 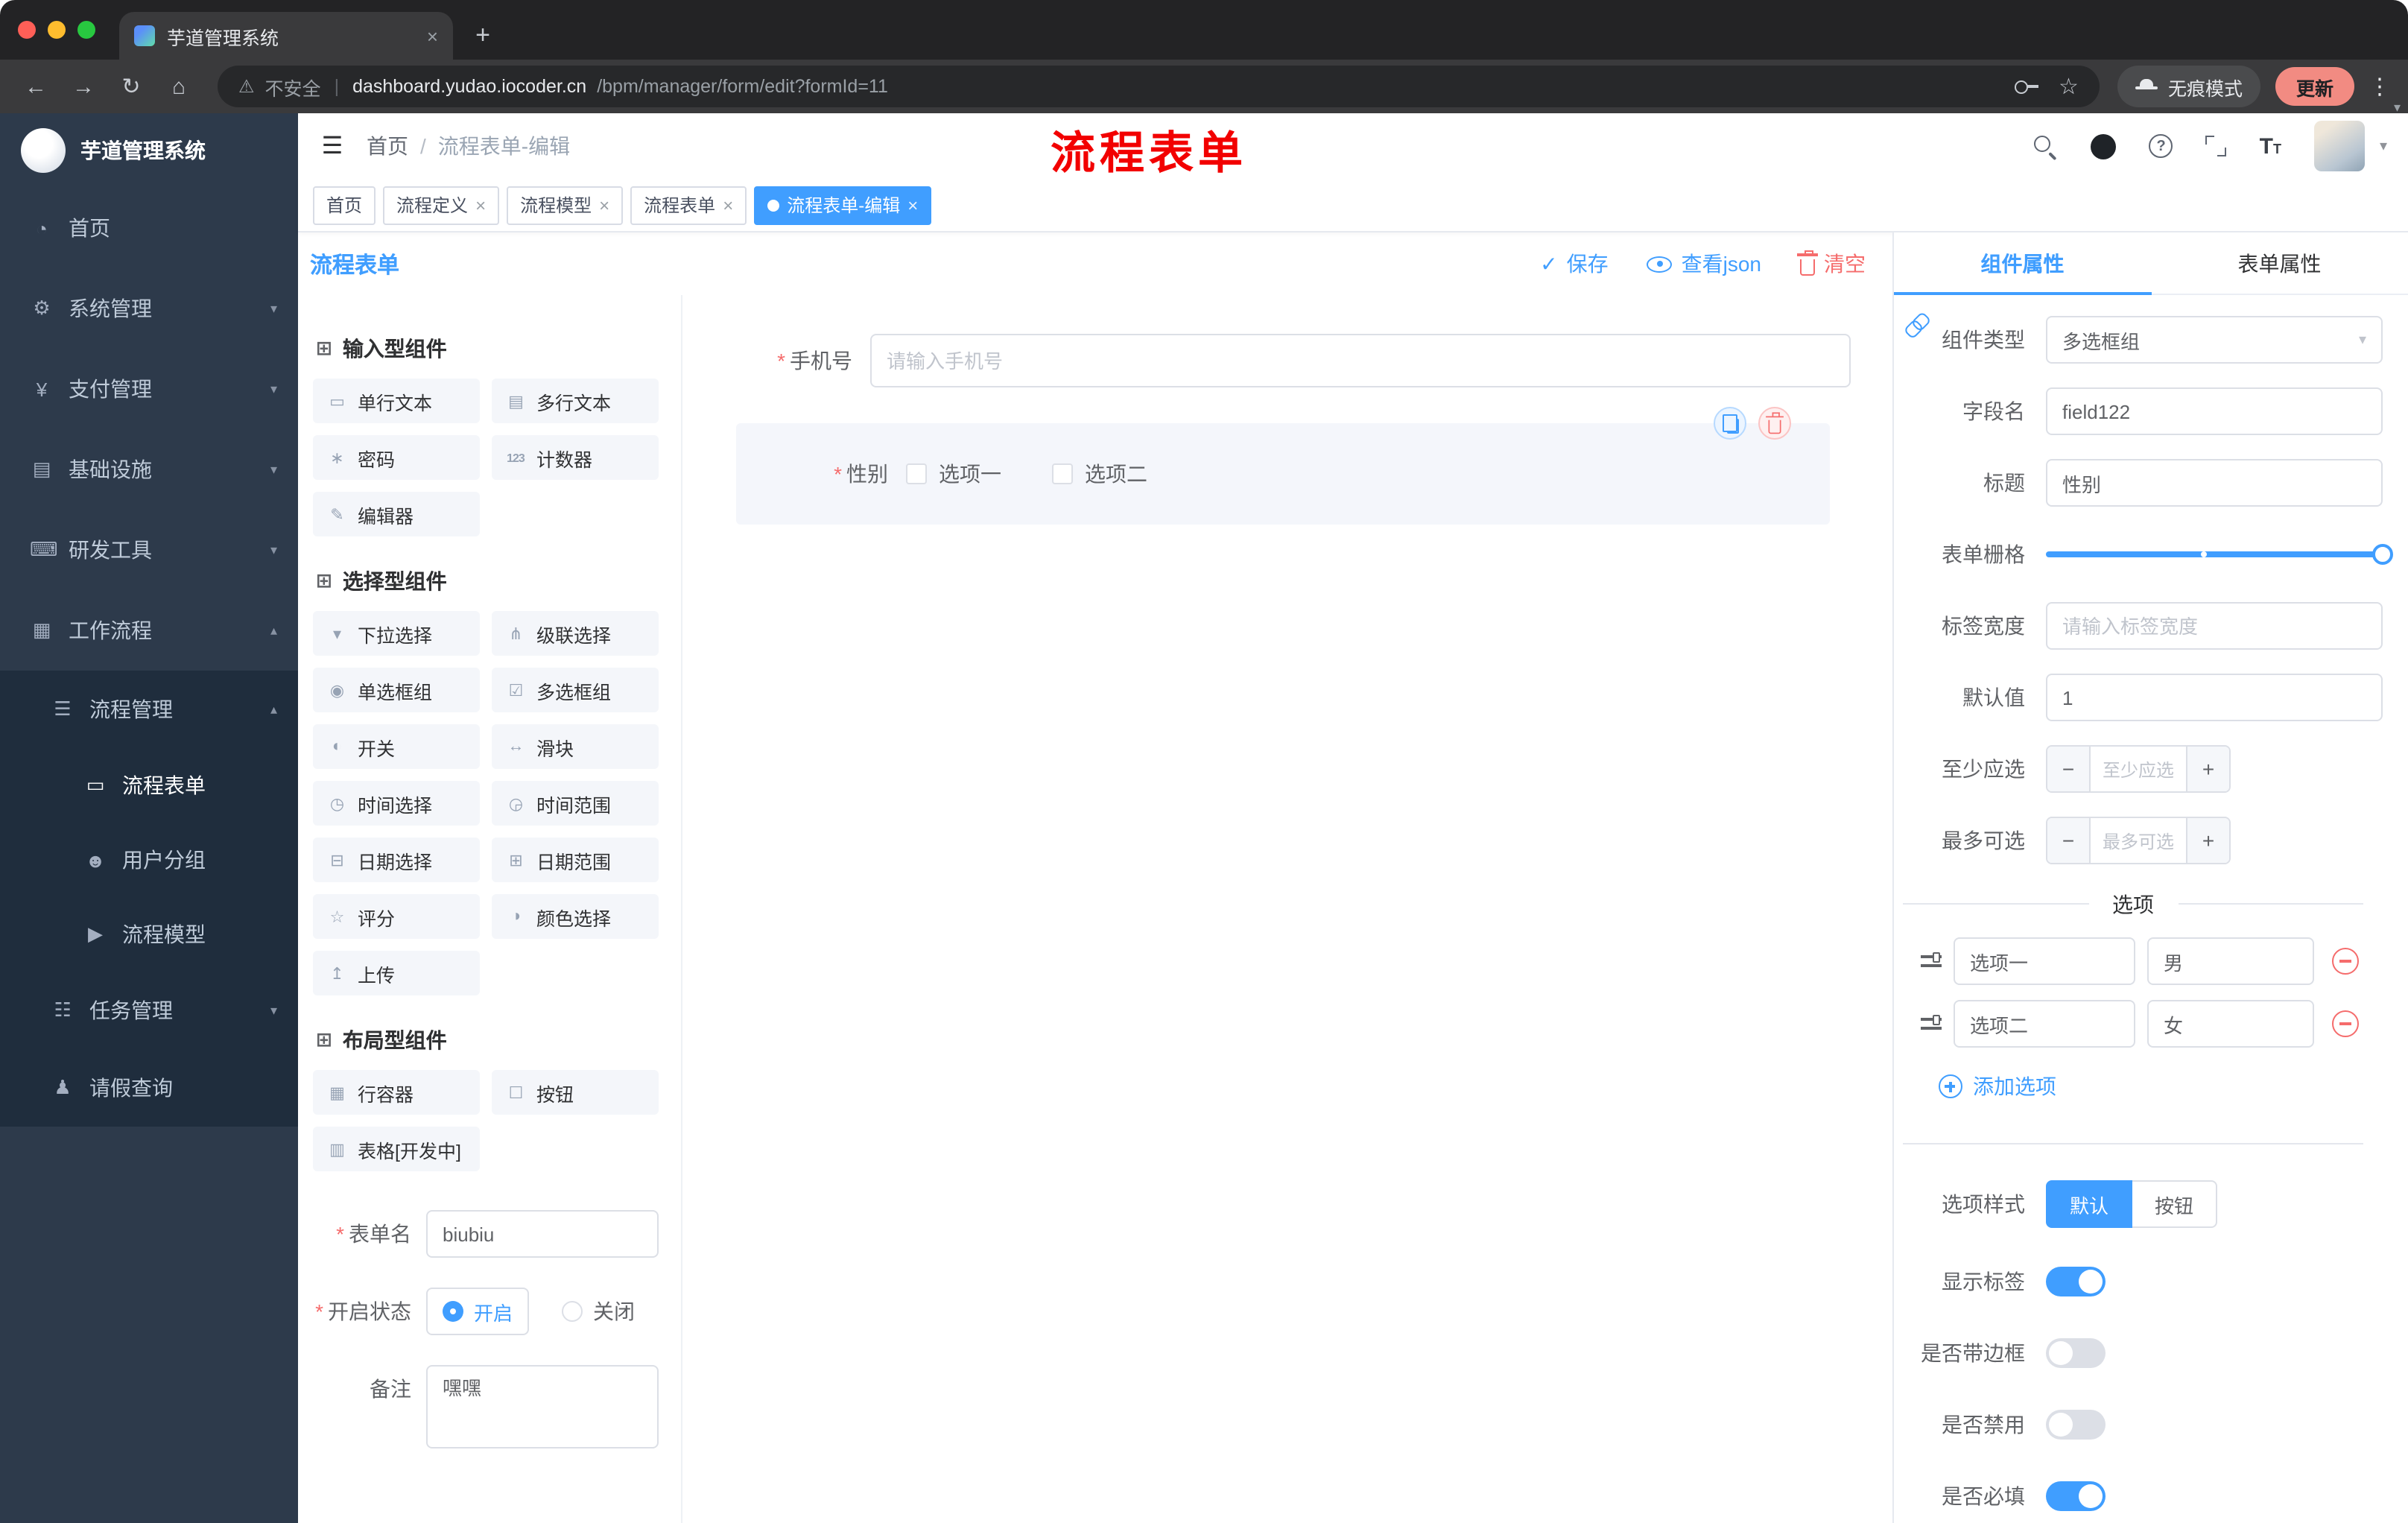 I want to click on style-button-button: 按钮, so click(x=2175, y=1204).